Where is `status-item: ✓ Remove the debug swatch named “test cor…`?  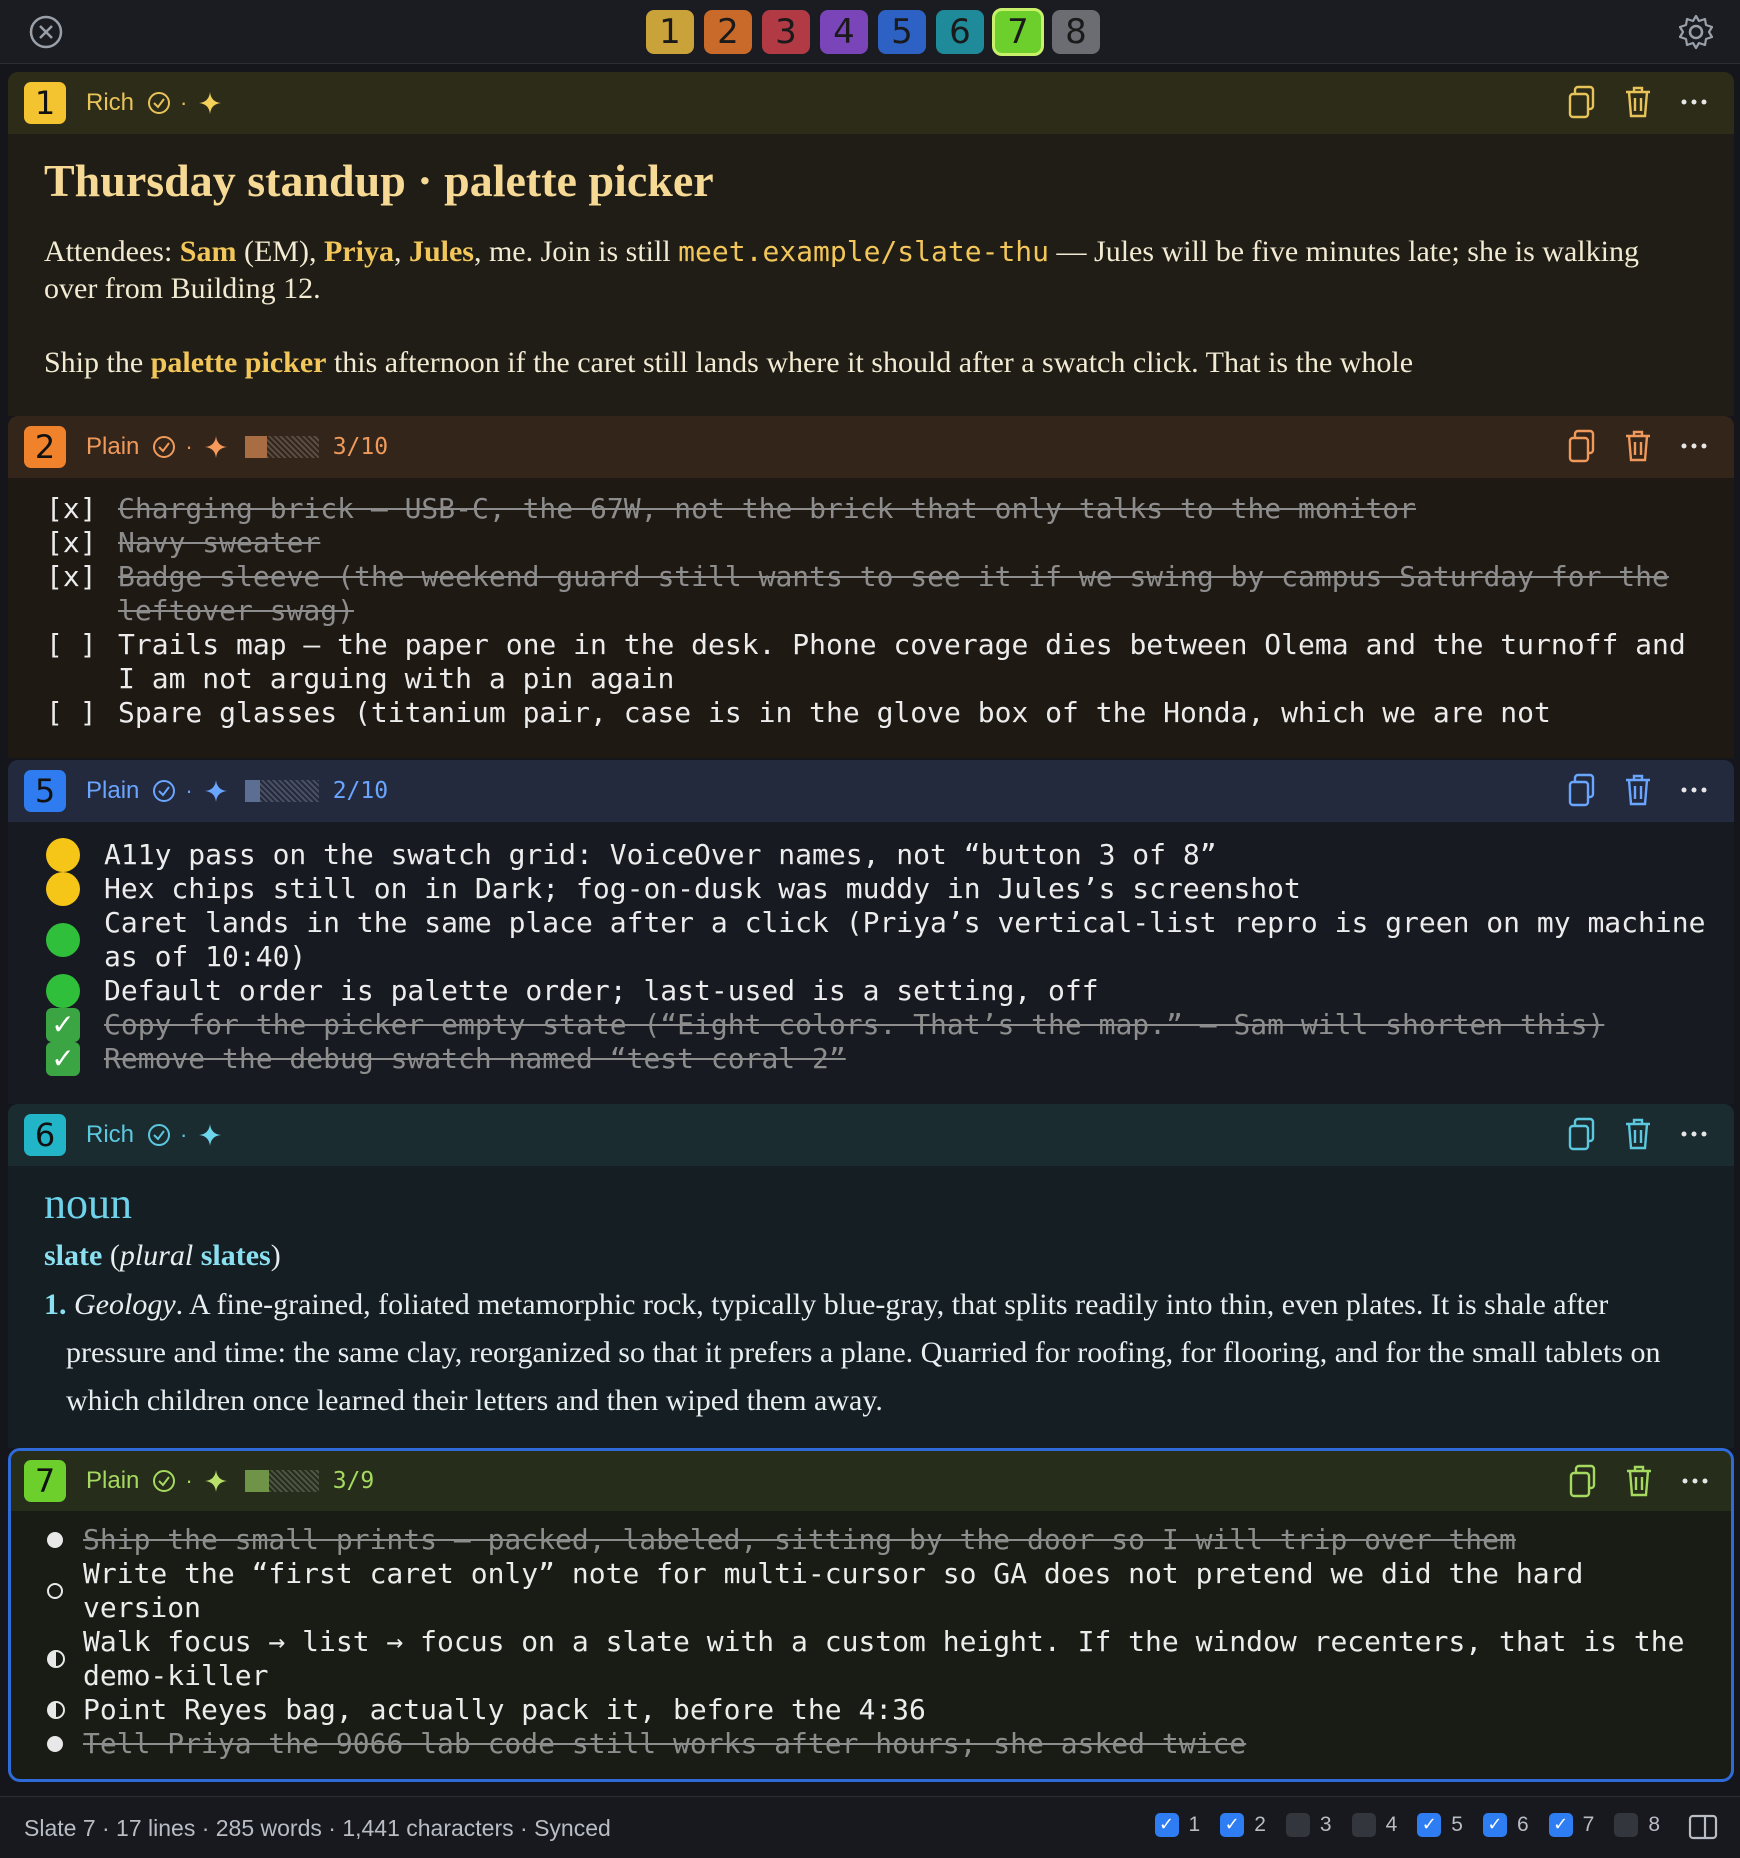 status-item: ✓ Remove the debug swatch named “test cor… is located at coordinates (881, 1059).